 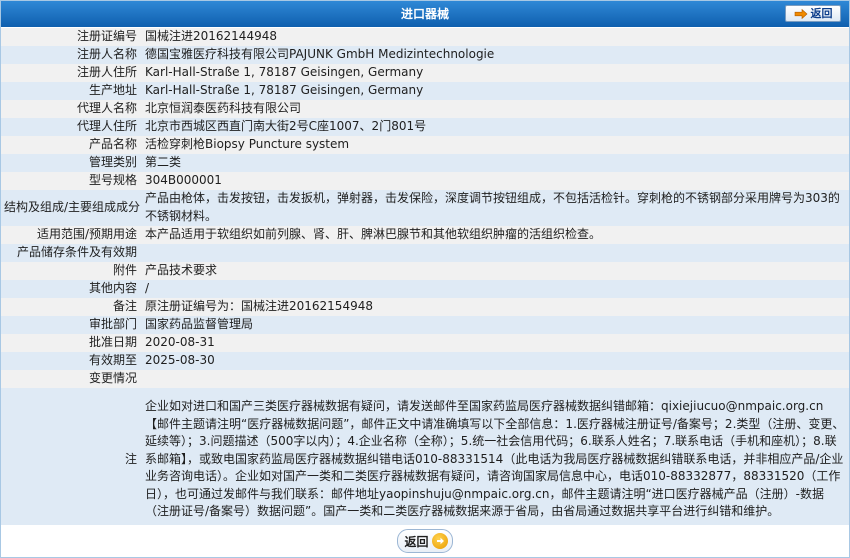 What do you see at coordinates (495, 325) in the screenshot?
I see `field-value: 国家药品监督管理局` at bounding box center [495, 325].